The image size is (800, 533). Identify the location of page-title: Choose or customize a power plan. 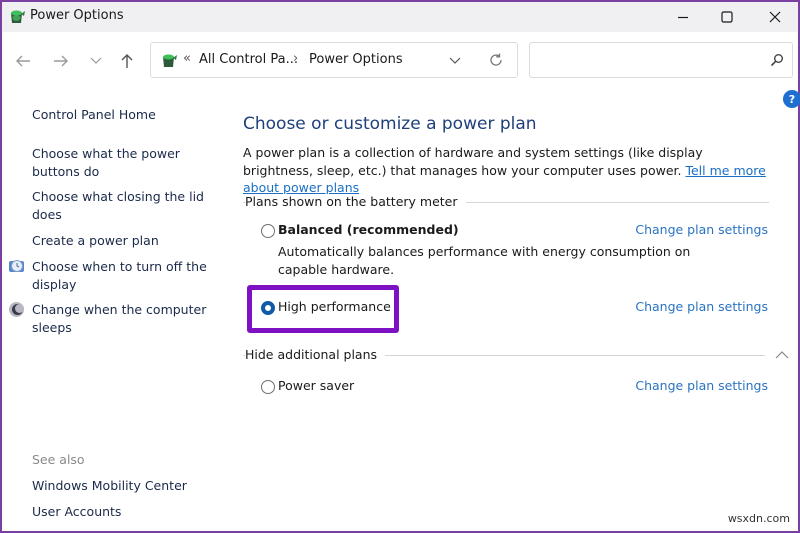
(390, 124).